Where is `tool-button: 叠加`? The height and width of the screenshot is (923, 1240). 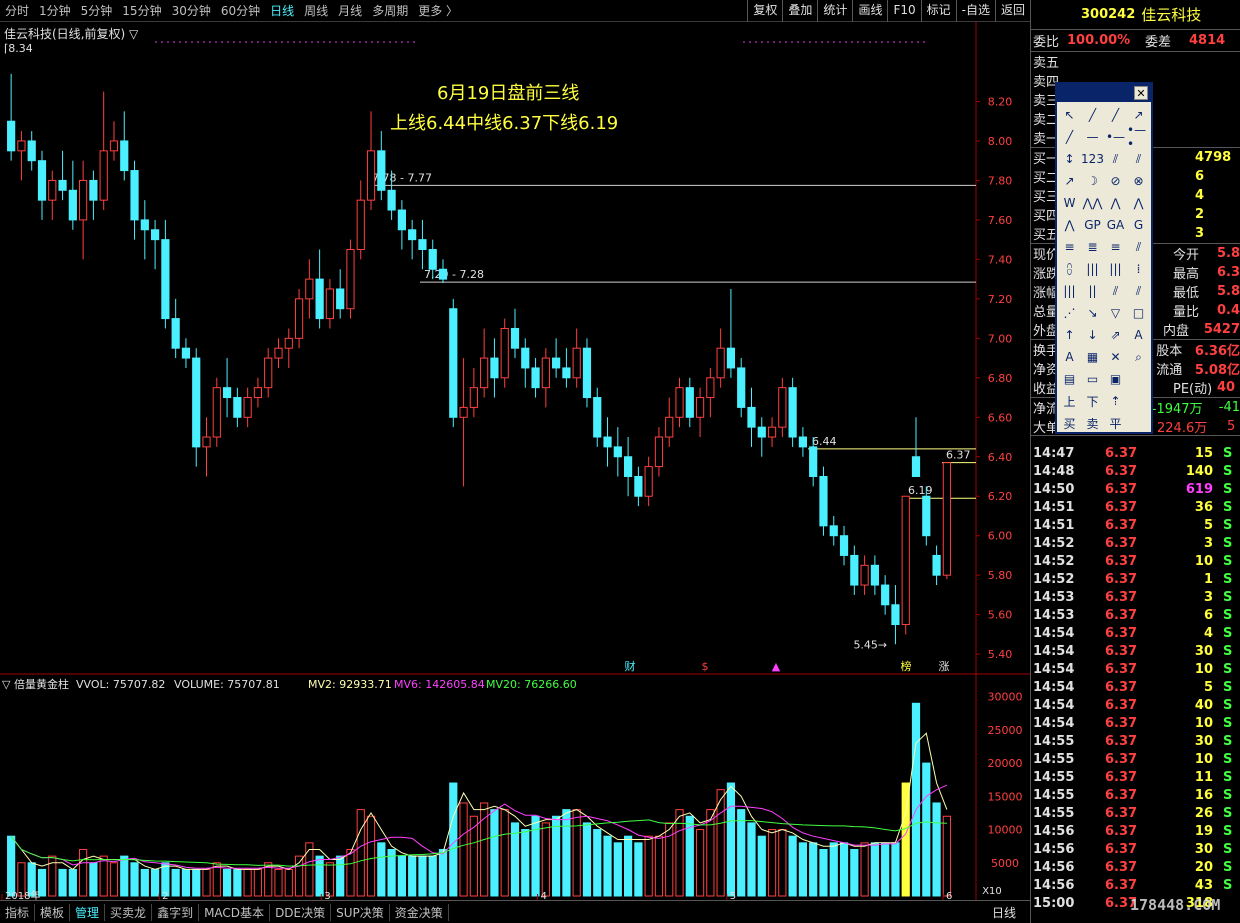 tool-button: 叠加 is located at coordinates (799, 11).